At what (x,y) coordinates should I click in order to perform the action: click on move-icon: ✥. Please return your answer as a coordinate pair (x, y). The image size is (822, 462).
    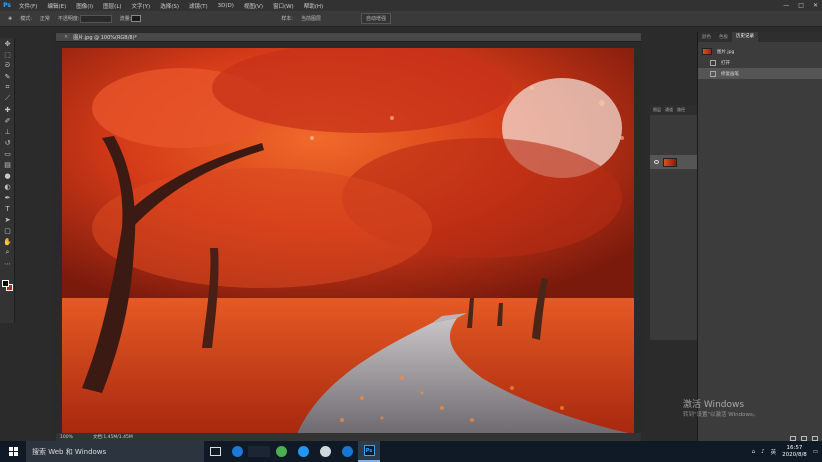
    Looking at the image, I should click on (7, 43).